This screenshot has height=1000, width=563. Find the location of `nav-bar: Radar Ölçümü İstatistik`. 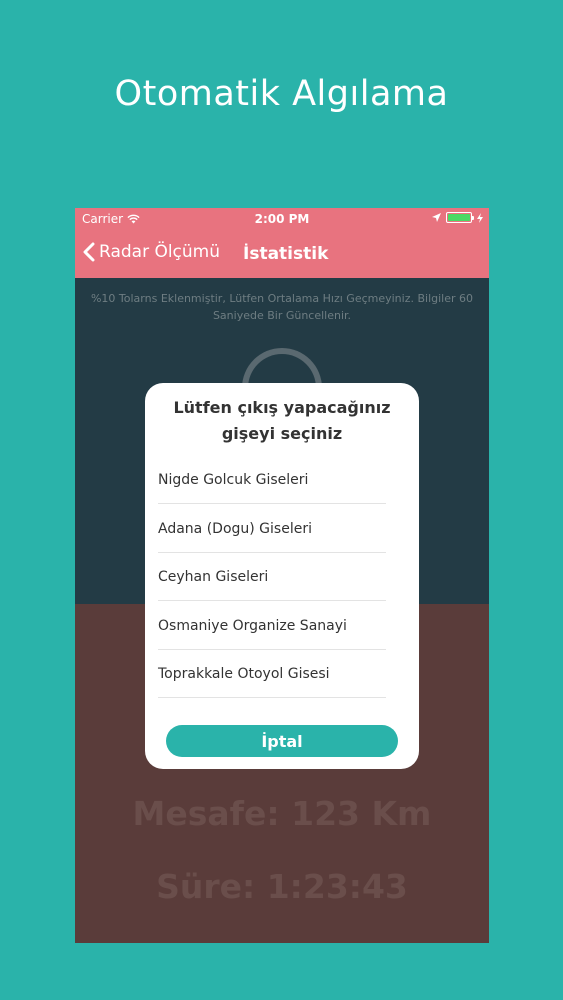

nav-bar: Radar Ölçümü İstatistik is located at coordinates (282, 254).